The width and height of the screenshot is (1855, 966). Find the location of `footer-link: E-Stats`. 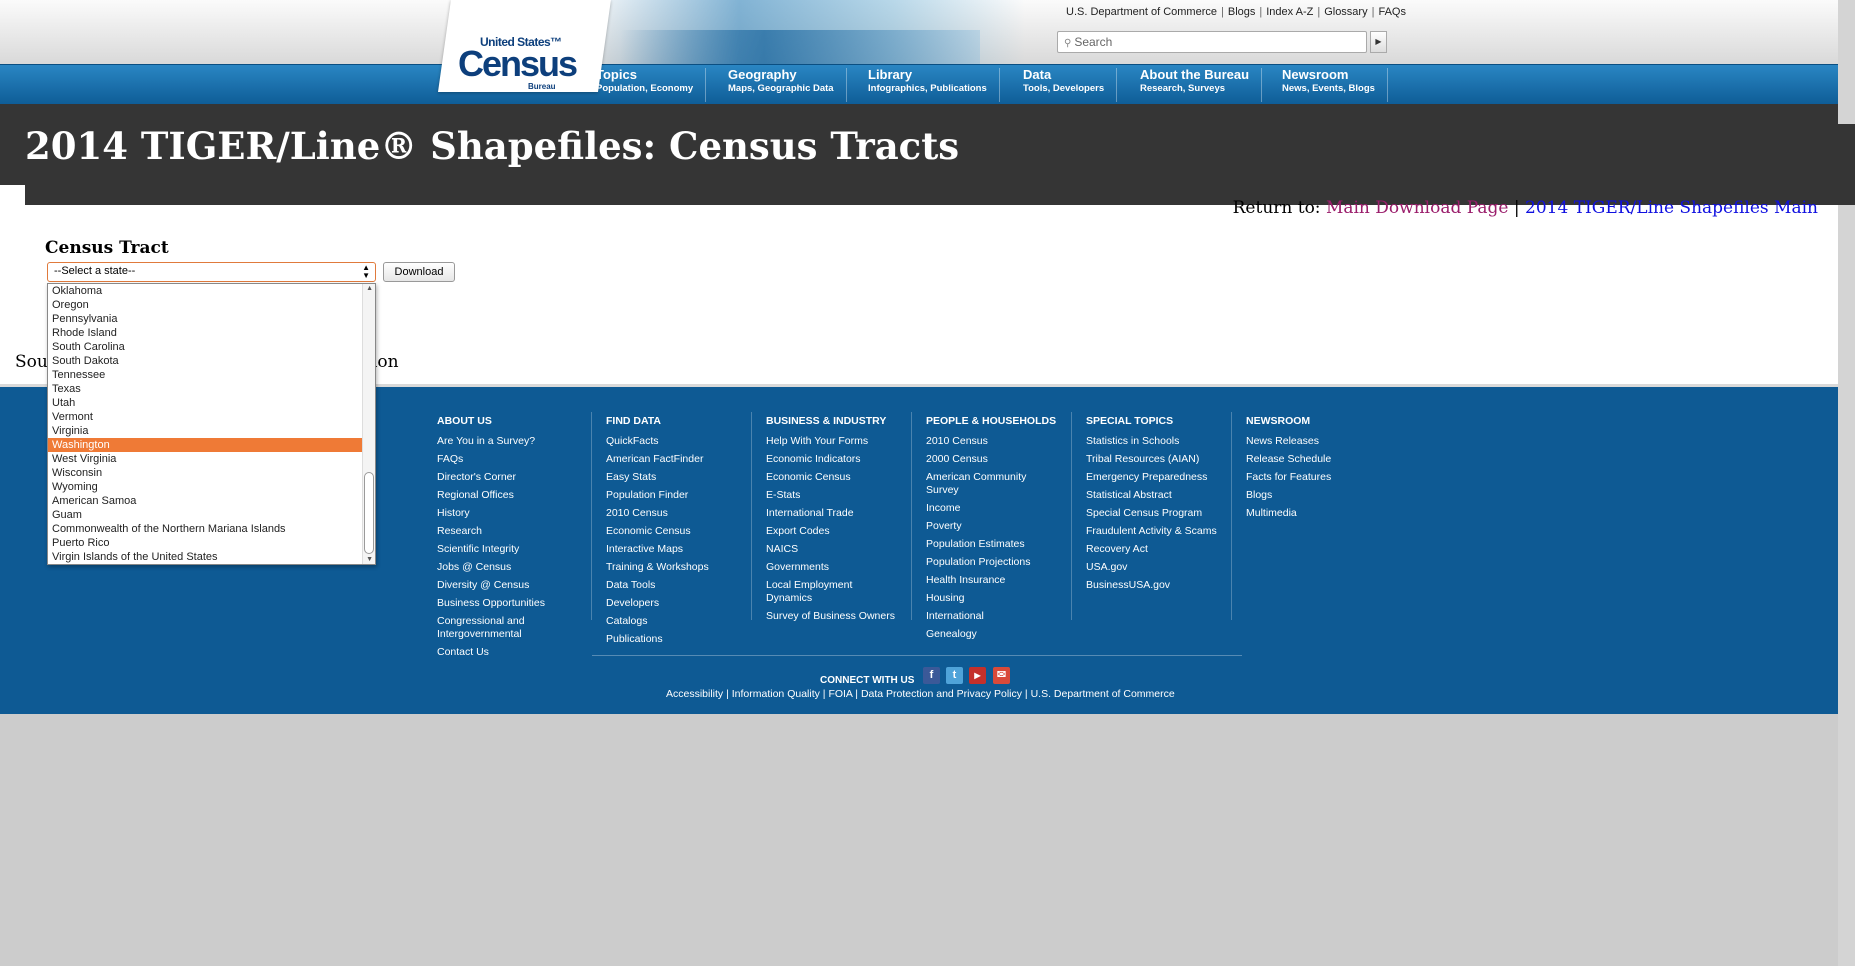

footer-link: E-Stats is located at coordinates (836, 495).